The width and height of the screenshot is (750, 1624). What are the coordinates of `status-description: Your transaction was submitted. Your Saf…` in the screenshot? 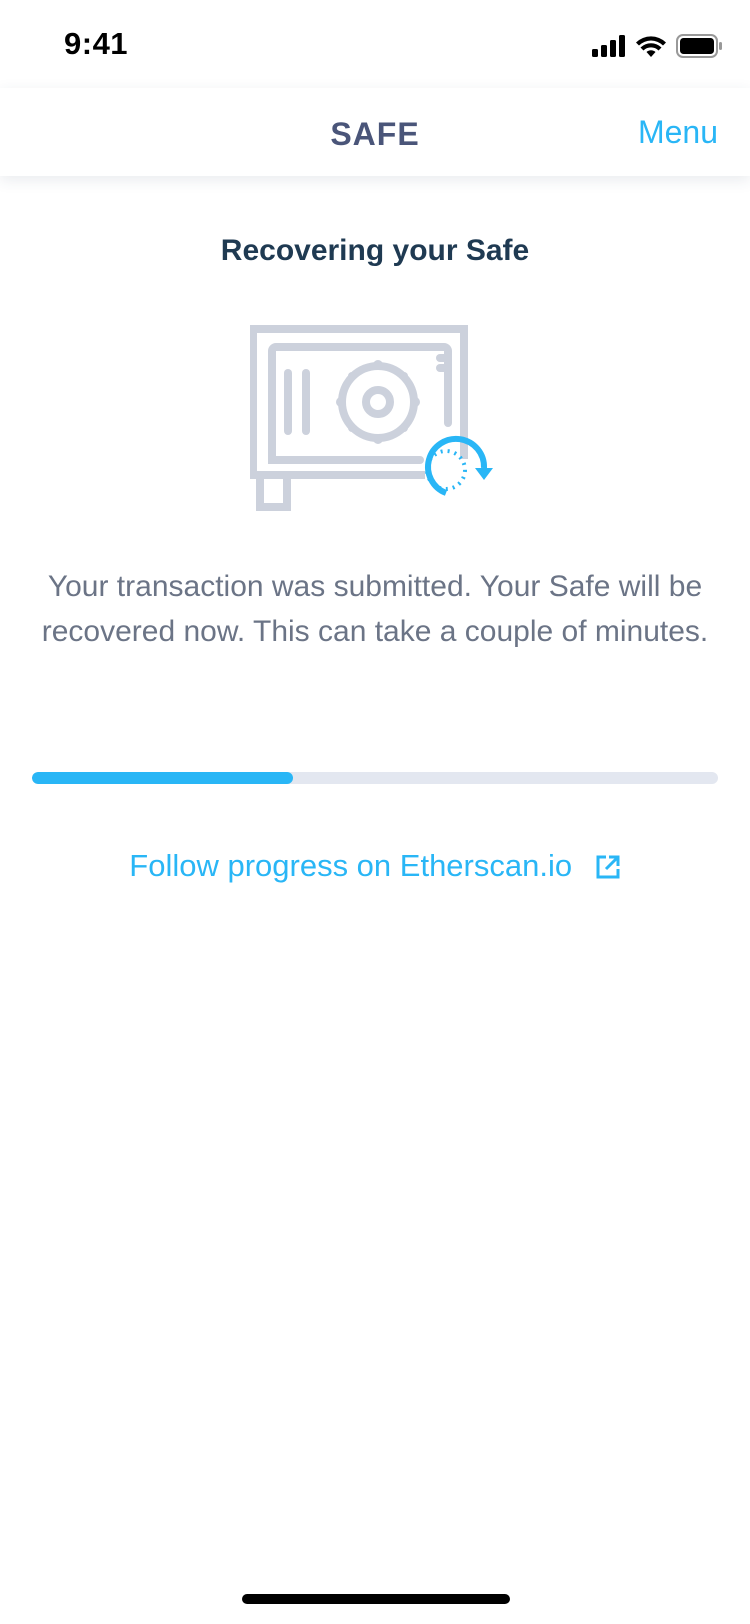 It's located at (375, 609).